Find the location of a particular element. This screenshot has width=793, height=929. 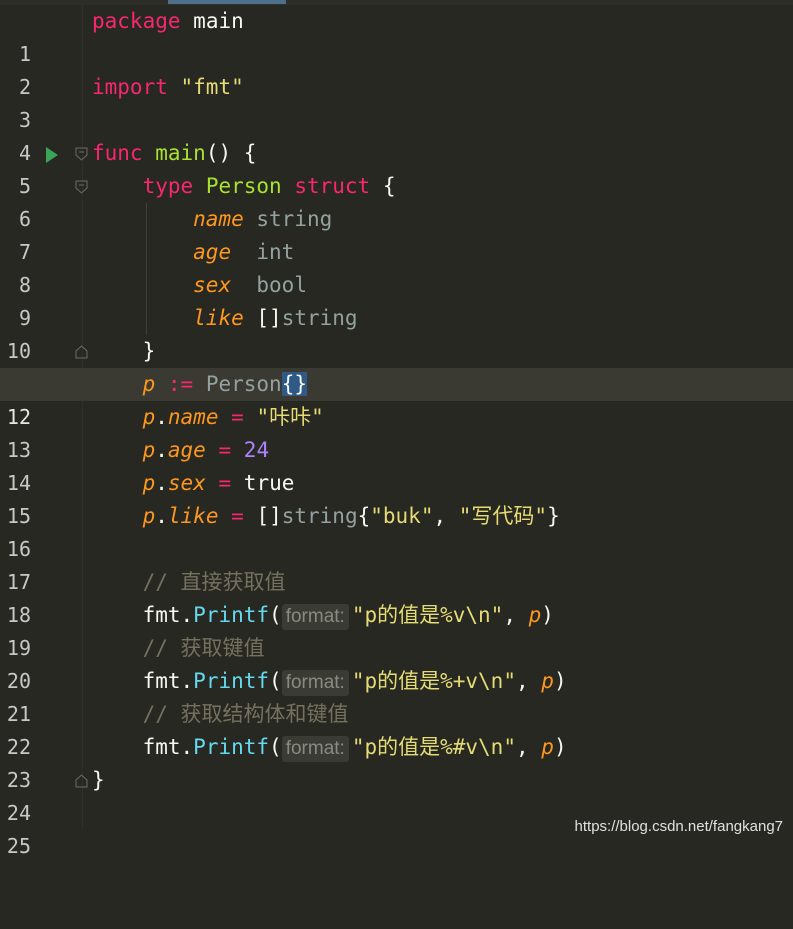

string-literal: "写代码" is located at coordinates (503, 516).